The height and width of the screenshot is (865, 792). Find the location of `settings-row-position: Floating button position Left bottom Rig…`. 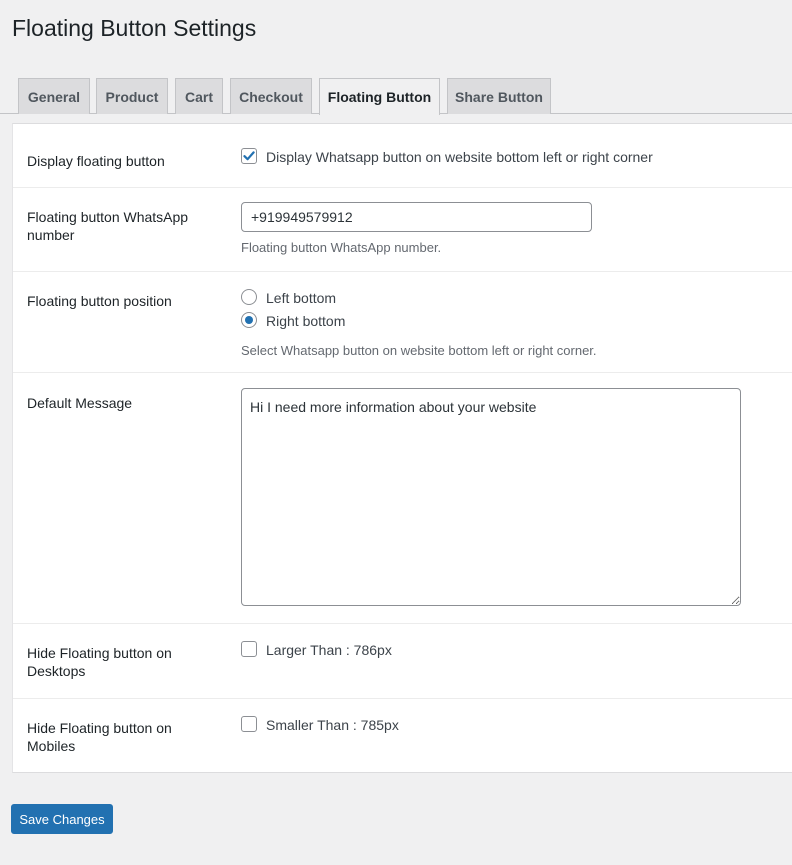

settings-row-position: Floating button position Left bottom Rig… is located at coordinates (402, 322).